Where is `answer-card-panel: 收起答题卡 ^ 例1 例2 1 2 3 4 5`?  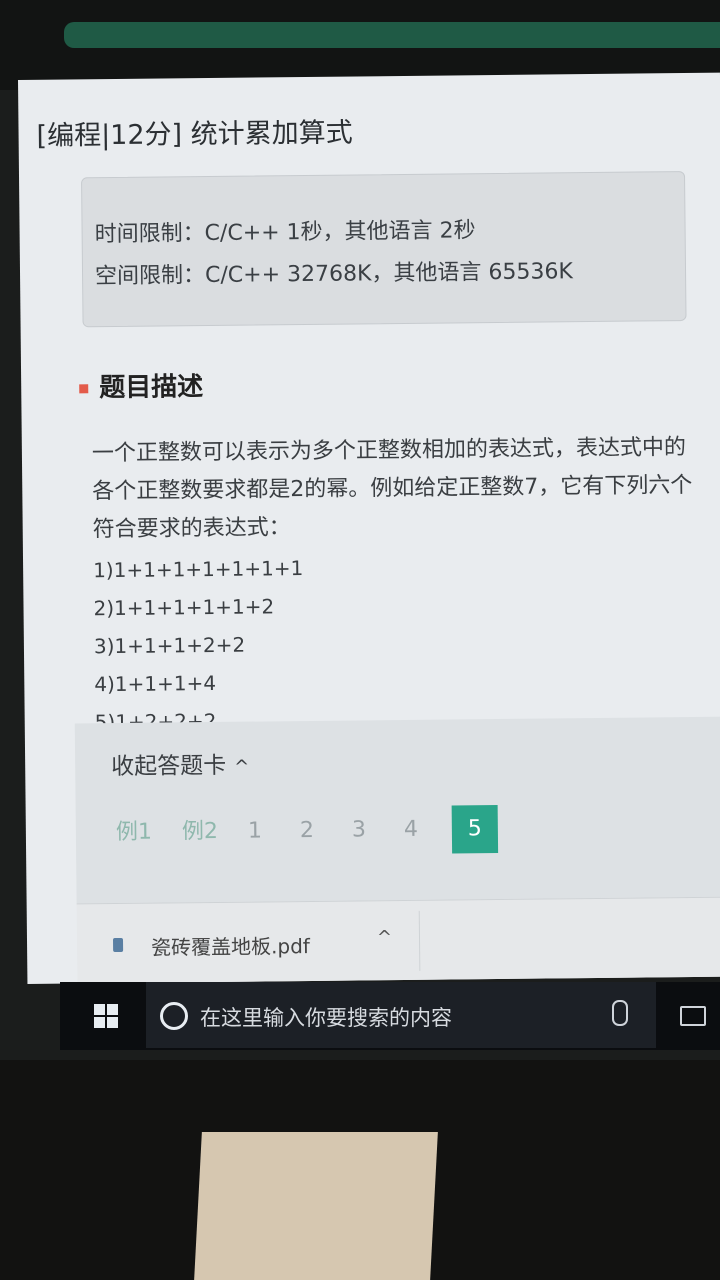
answer-card-panel: 收起答题卡 ^ 例1 例2 1 2 3 4 5 is located at coordinates (397, 810).